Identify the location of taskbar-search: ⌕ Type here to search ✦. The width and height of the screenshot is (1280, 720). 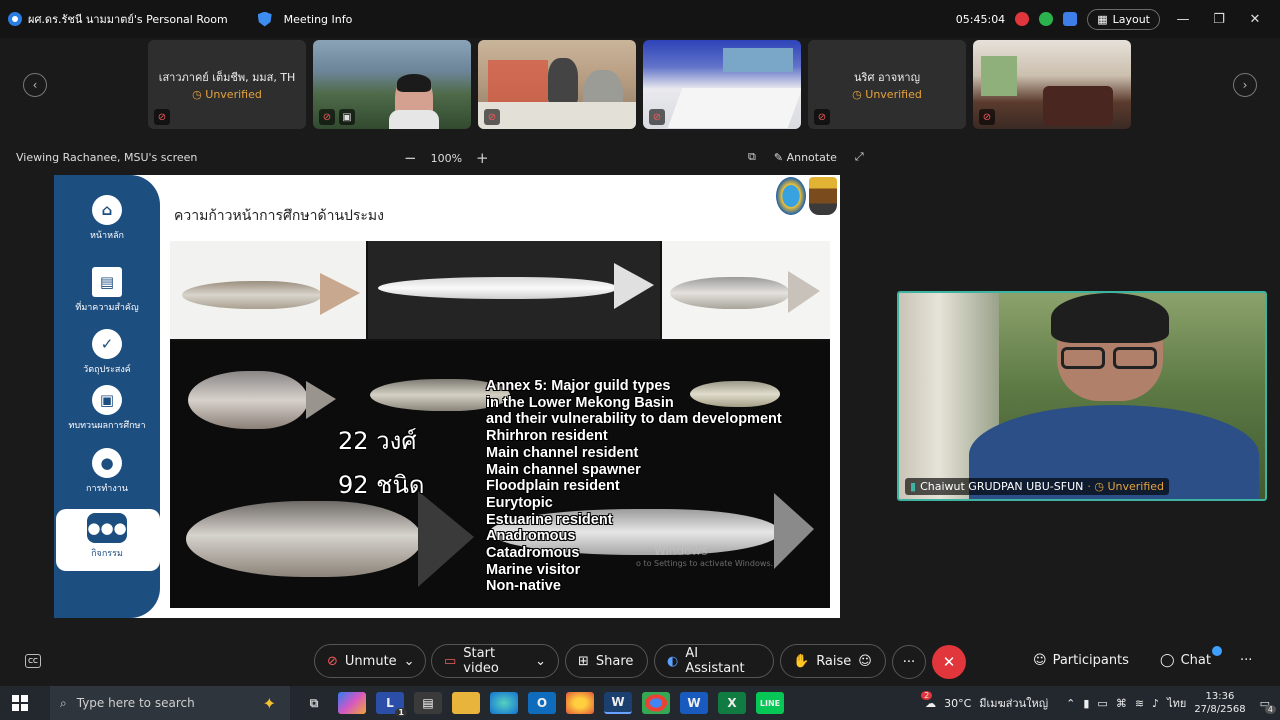
(170, 703).